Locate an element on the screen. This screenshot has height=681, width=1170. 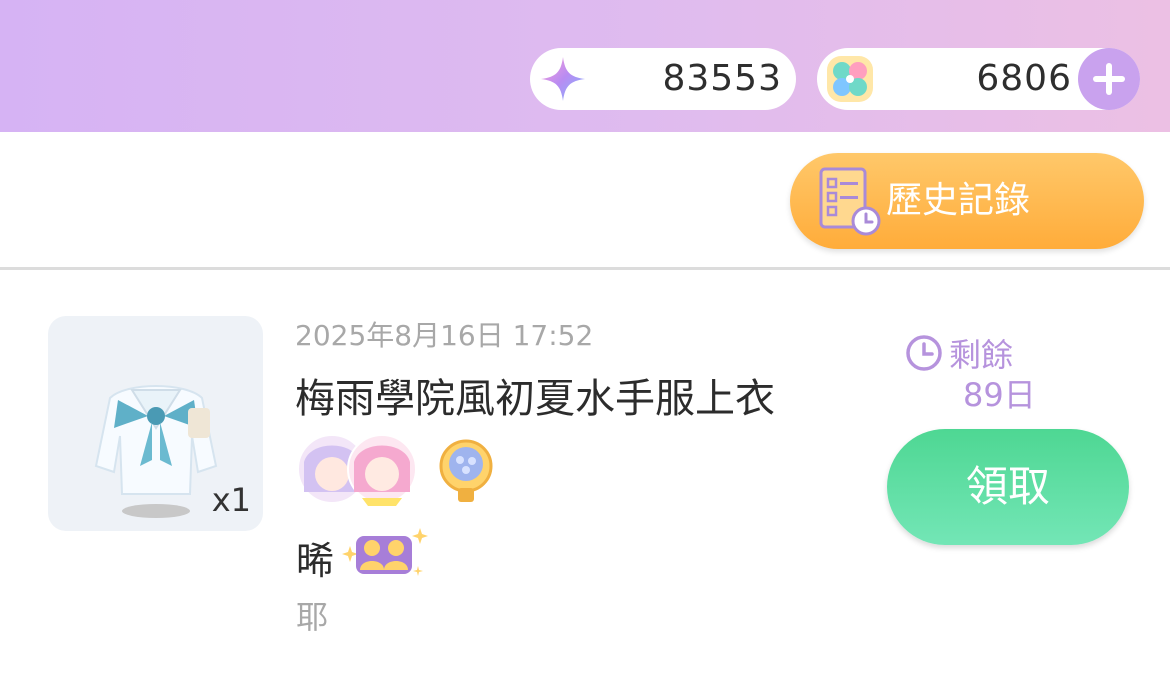
clover-count: 6806 is located at coordinates (1024, 78).